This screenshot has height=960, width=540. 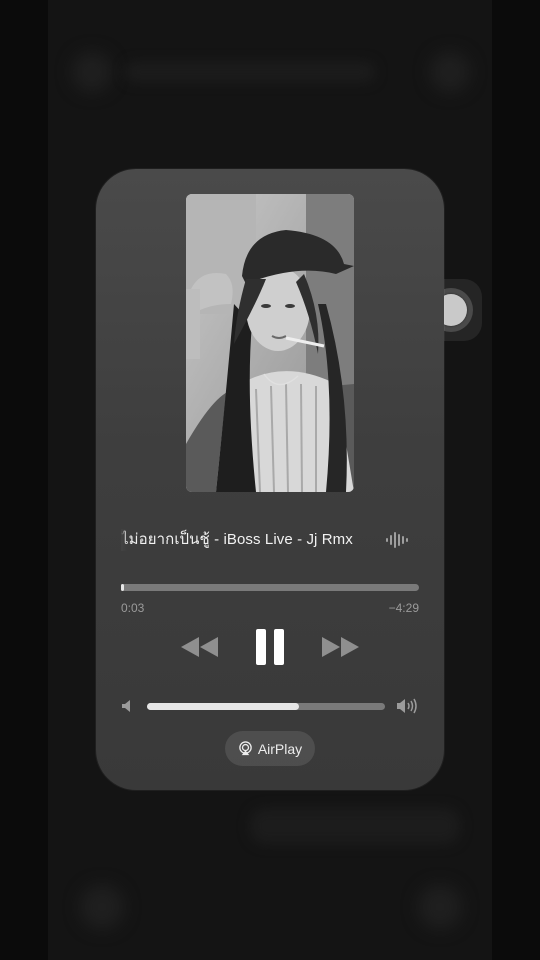 I want to click on airplay-label: AirPlay, so click(x=280, y=748).